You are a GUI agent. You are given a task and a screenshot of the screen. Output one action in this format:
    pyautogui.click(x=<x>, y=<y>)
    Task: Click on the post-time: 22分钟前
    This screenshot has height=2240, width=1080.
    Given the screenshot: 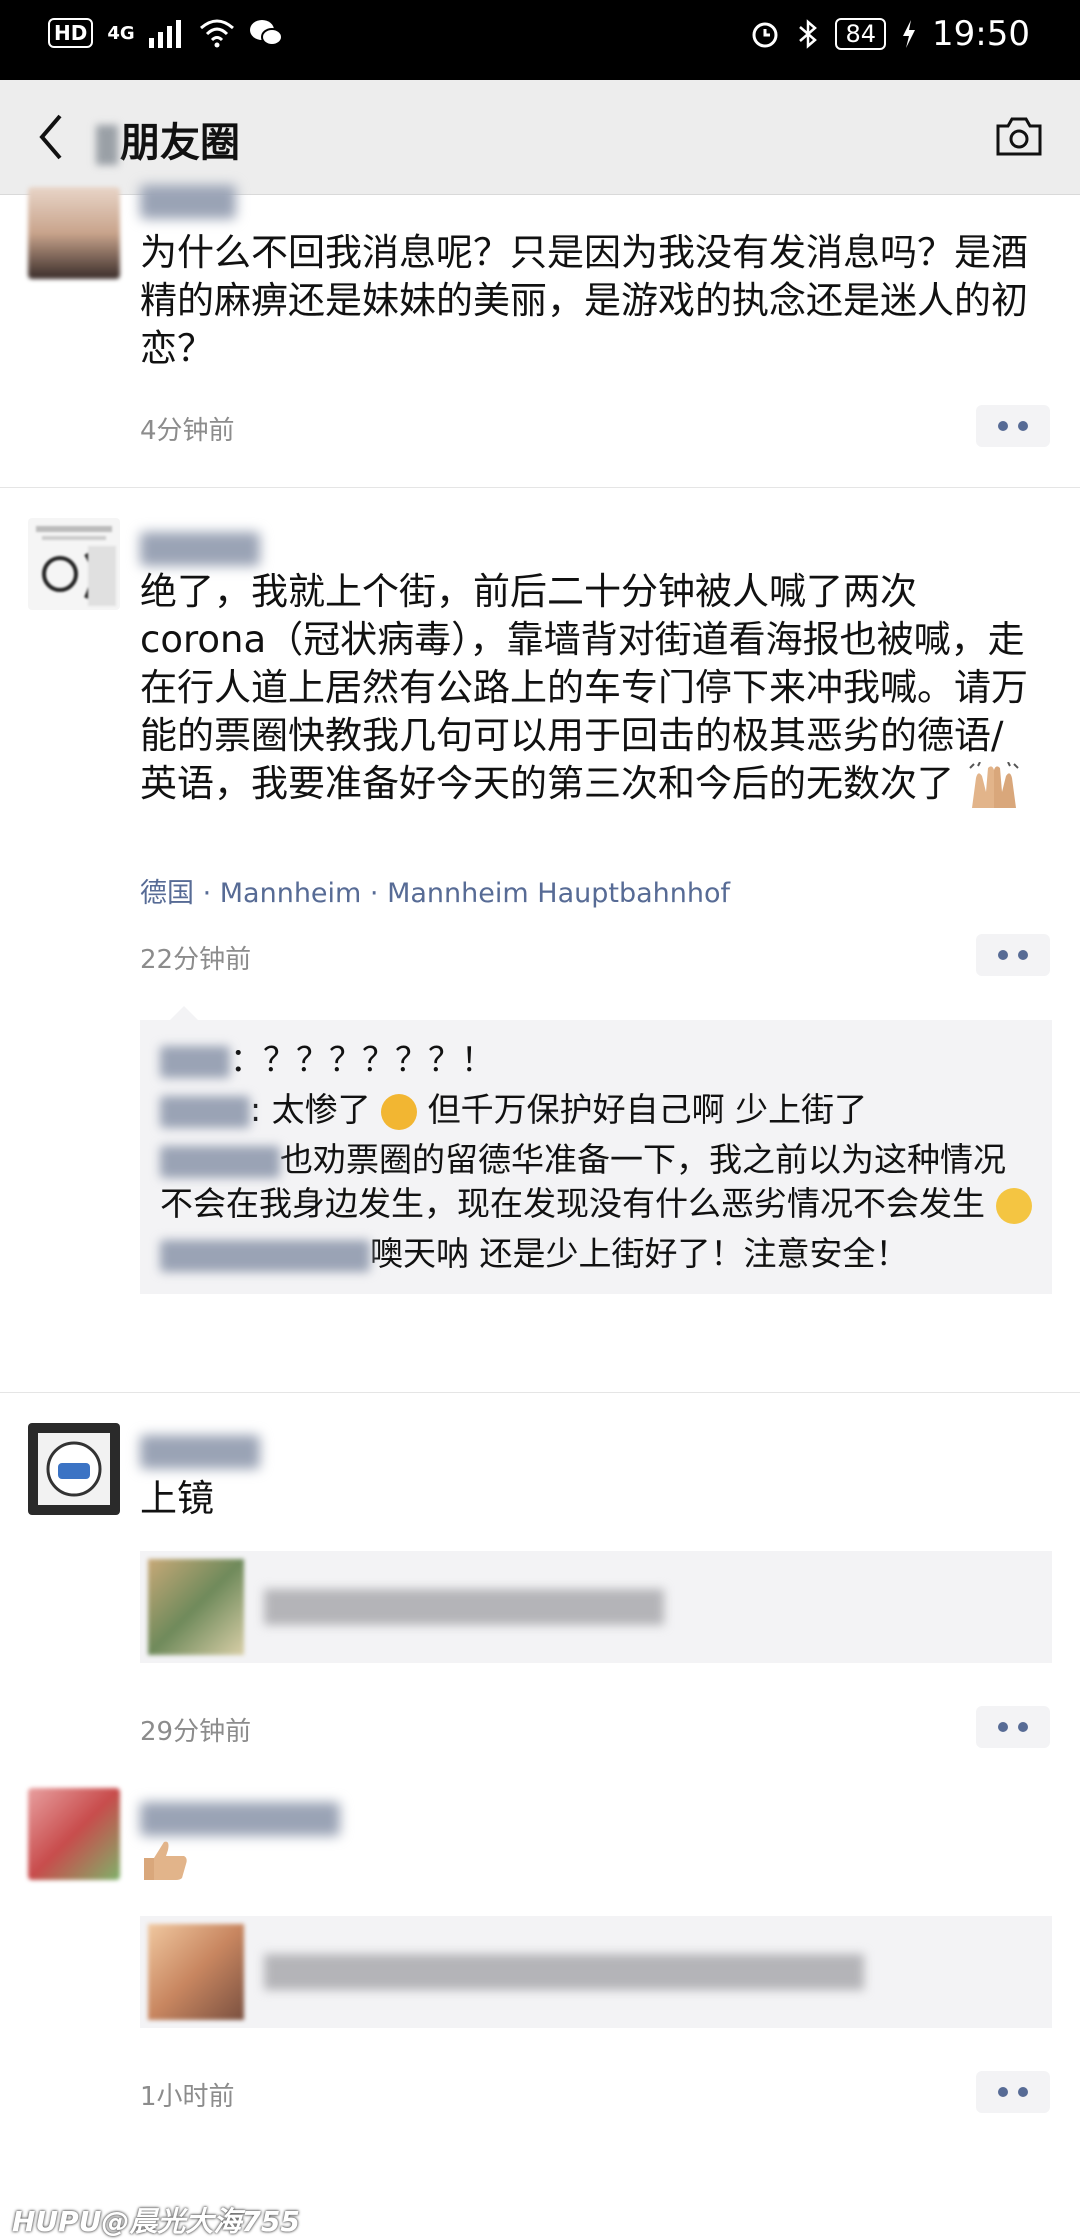 What is the action you would take?
    pyautogui.click(x=196, y=960)
    